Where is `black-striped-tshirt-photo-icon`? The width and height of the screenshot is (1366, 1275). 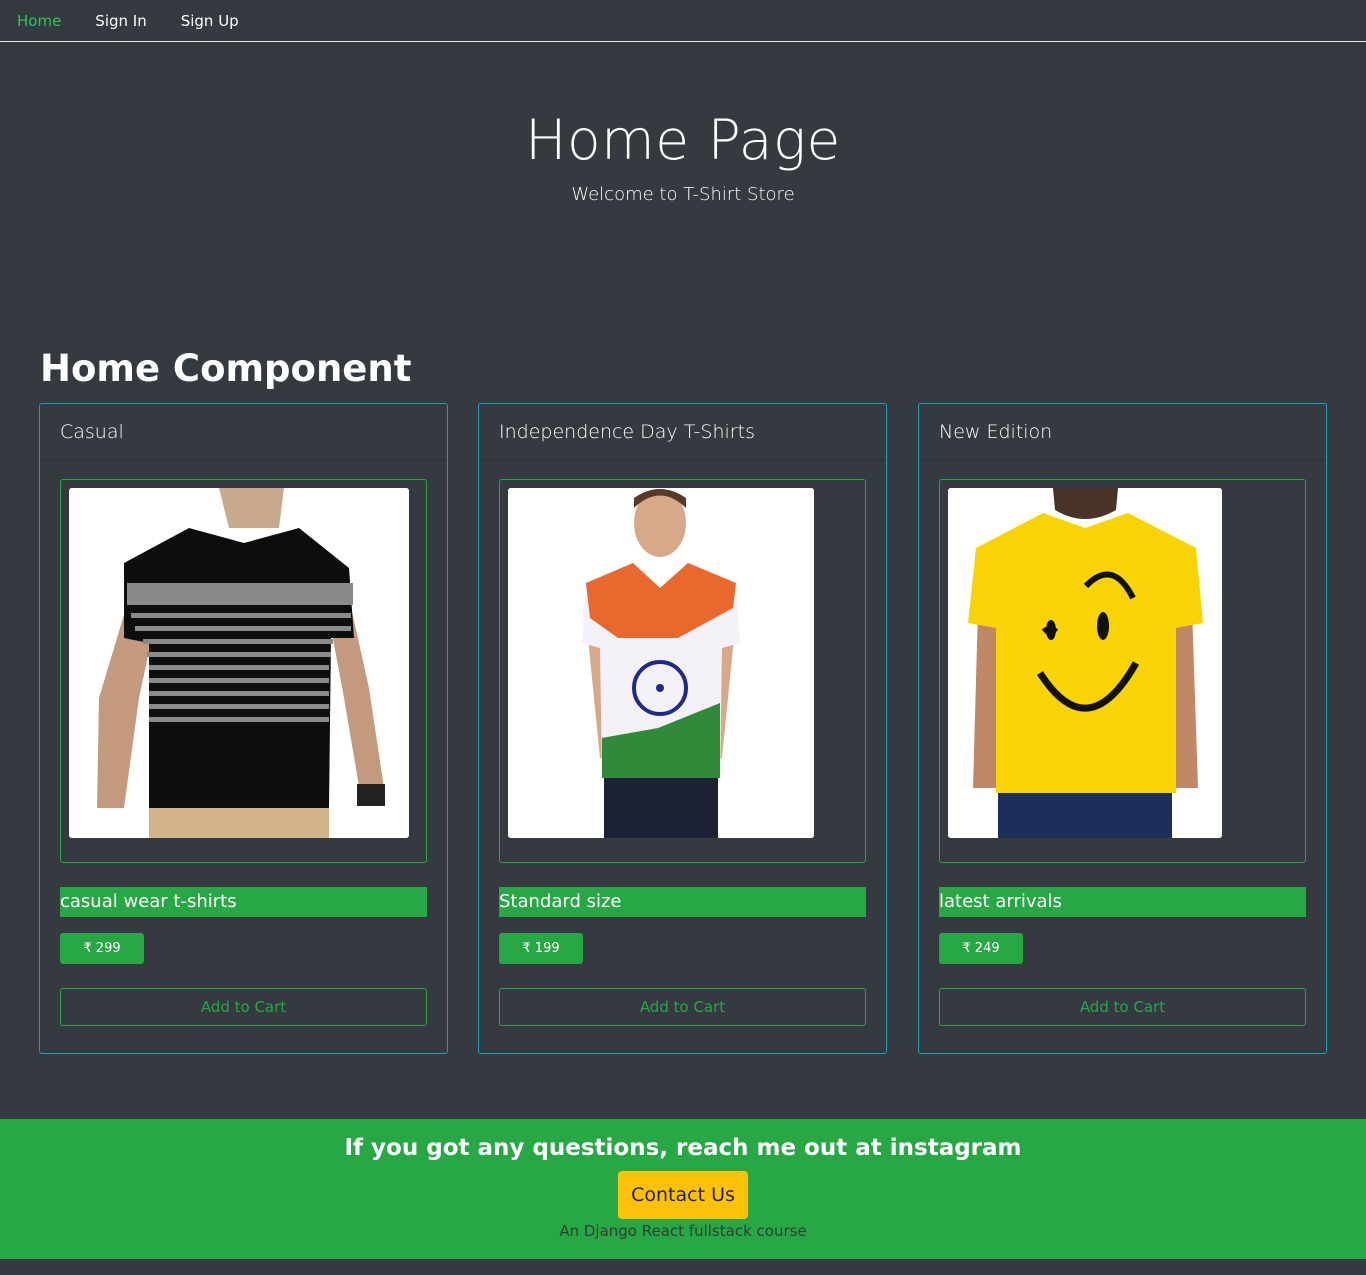 black-striped-tshirt-photo-icon is located at coordinates (239, 663).